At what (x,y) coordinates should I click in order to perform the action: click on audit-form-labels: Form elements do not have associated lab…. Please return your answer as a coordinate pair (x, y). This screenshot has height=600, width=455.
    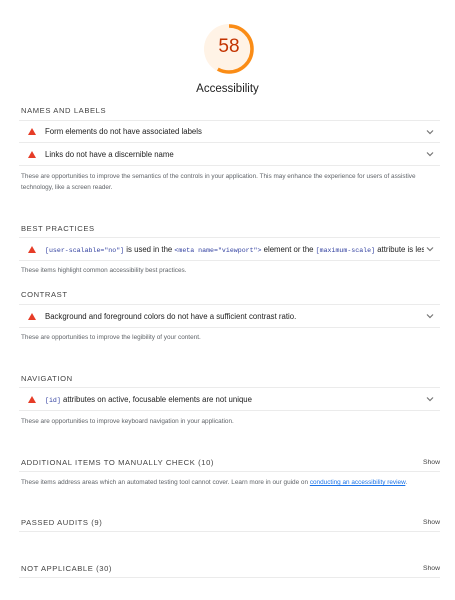
    Looking at the image, I should click on (229, 131).